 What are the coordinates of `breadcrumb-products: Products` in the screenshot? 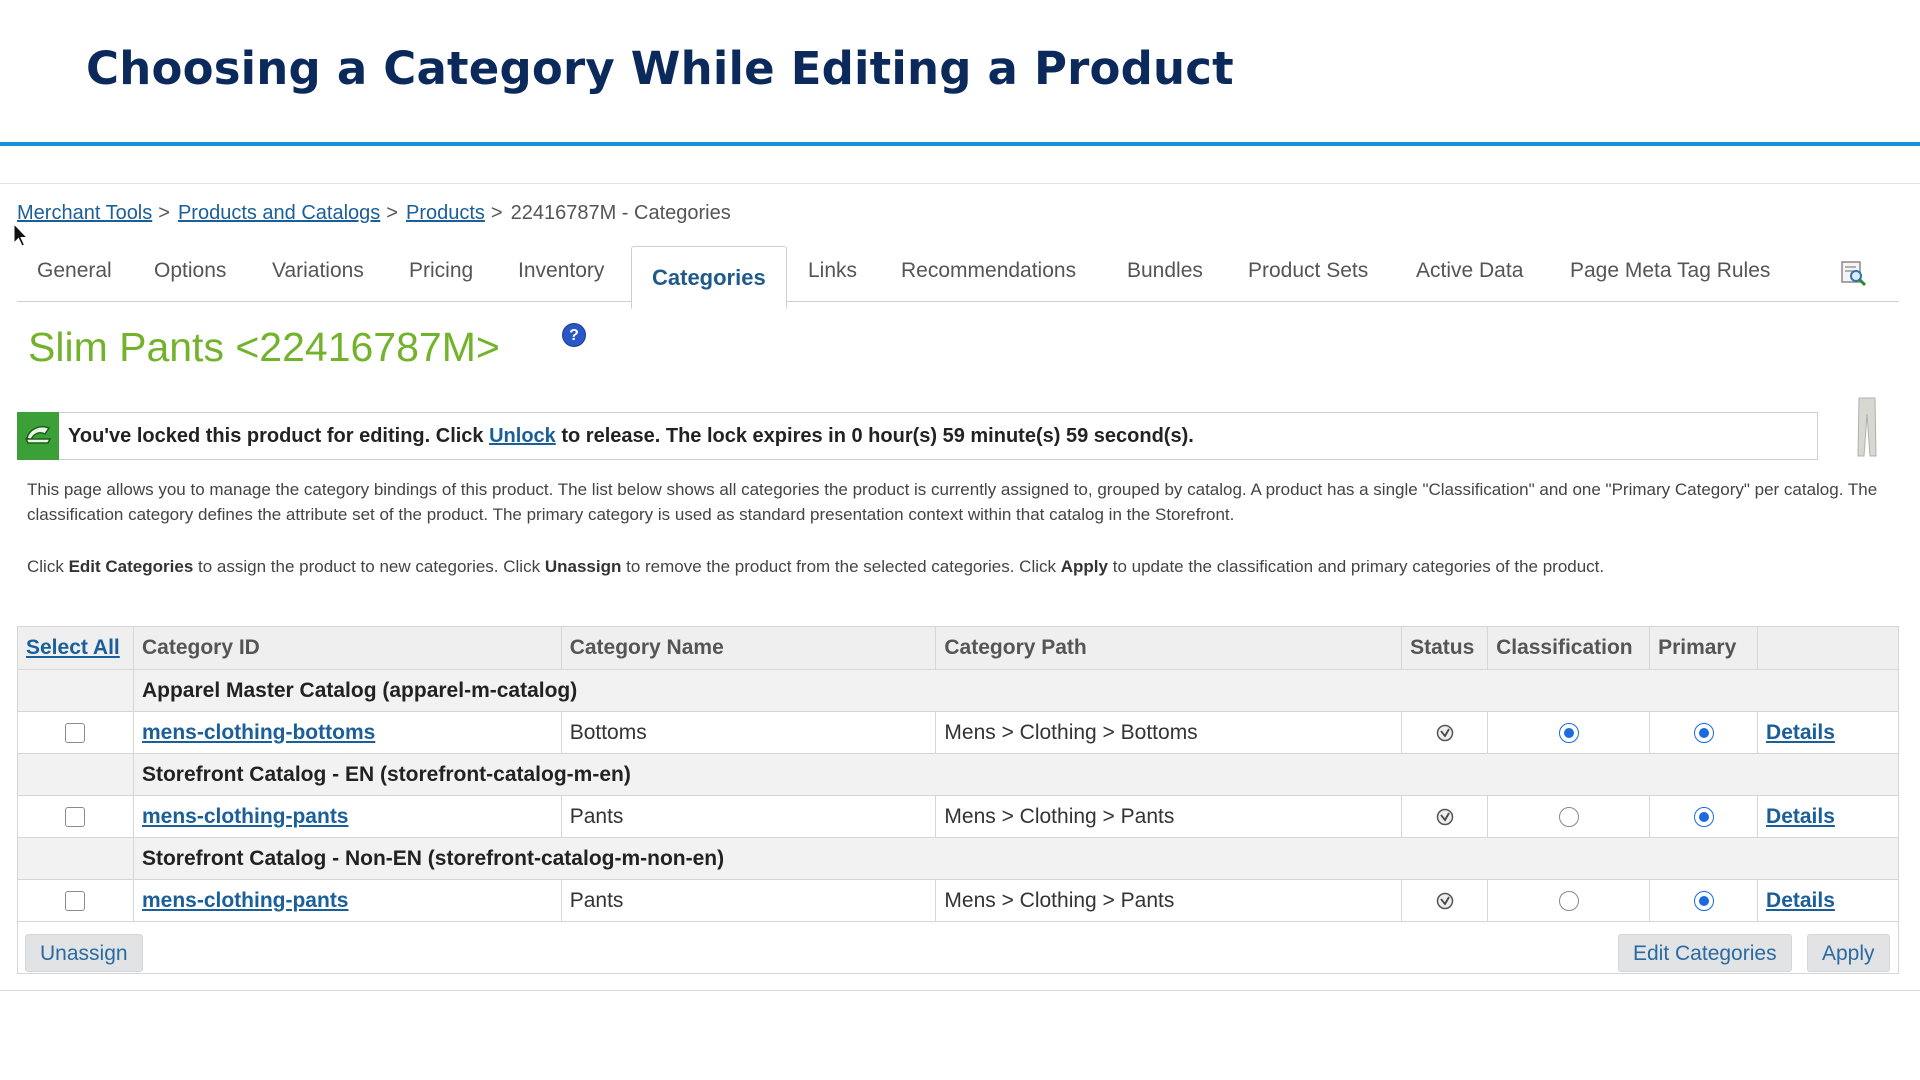 It's located at (445, 213).